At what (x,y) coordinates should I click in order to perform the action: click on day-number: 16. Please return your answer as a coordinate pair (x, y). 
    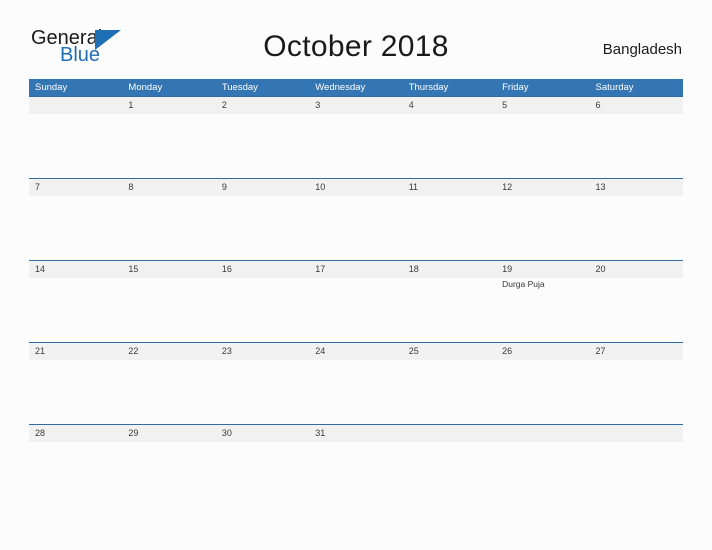
    Looking at the image, I should click on (262, 269).